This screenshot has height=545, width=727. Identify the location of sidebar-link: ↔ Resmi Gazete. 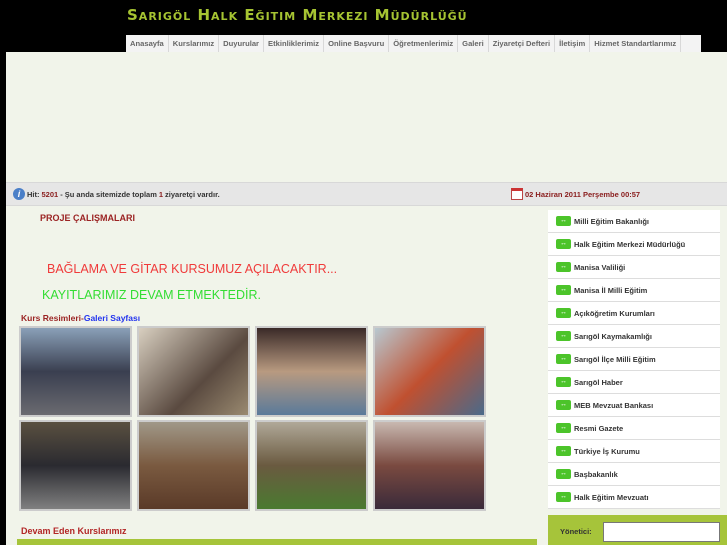
(634, 428).